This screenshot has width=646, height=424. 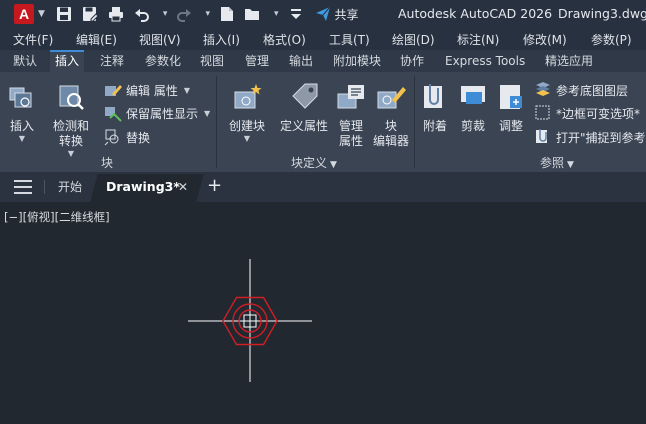 I want to click on block-editor-label-line1: 块, so click(x=390, y=126).